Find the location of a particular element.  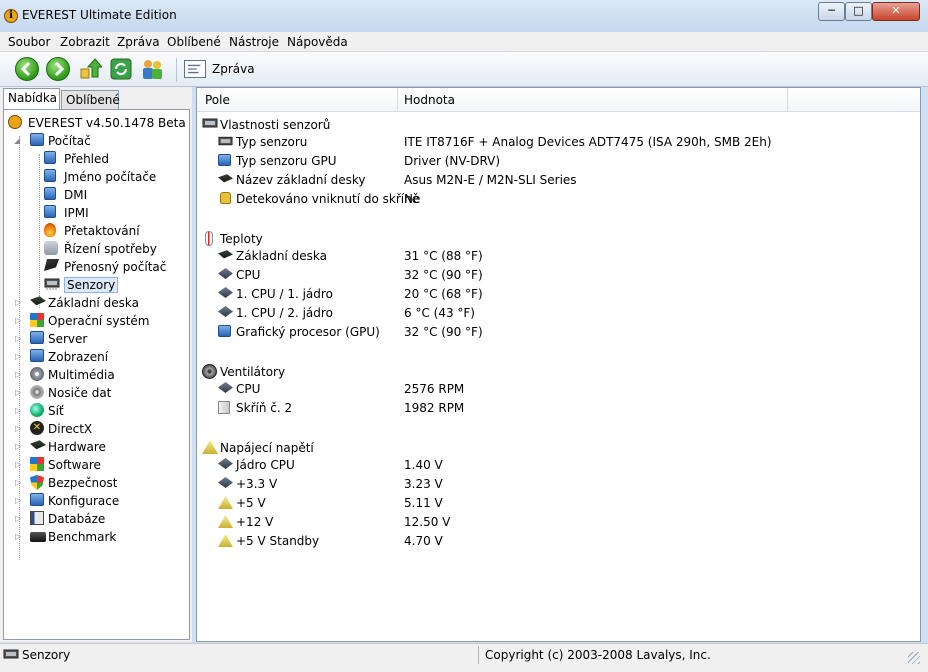

field-value: 1982 RPM is located at coordinates (434, 408).